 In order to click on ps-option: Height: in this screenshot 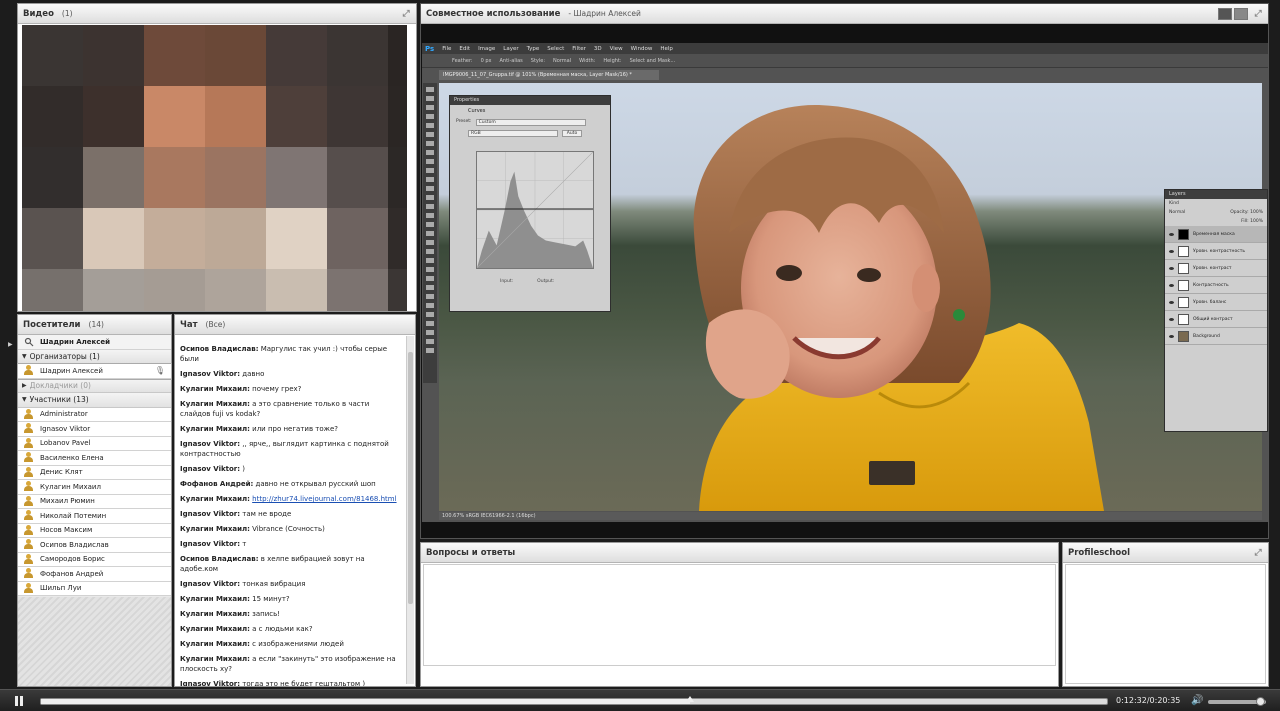, I will do `click(612, 61)`.